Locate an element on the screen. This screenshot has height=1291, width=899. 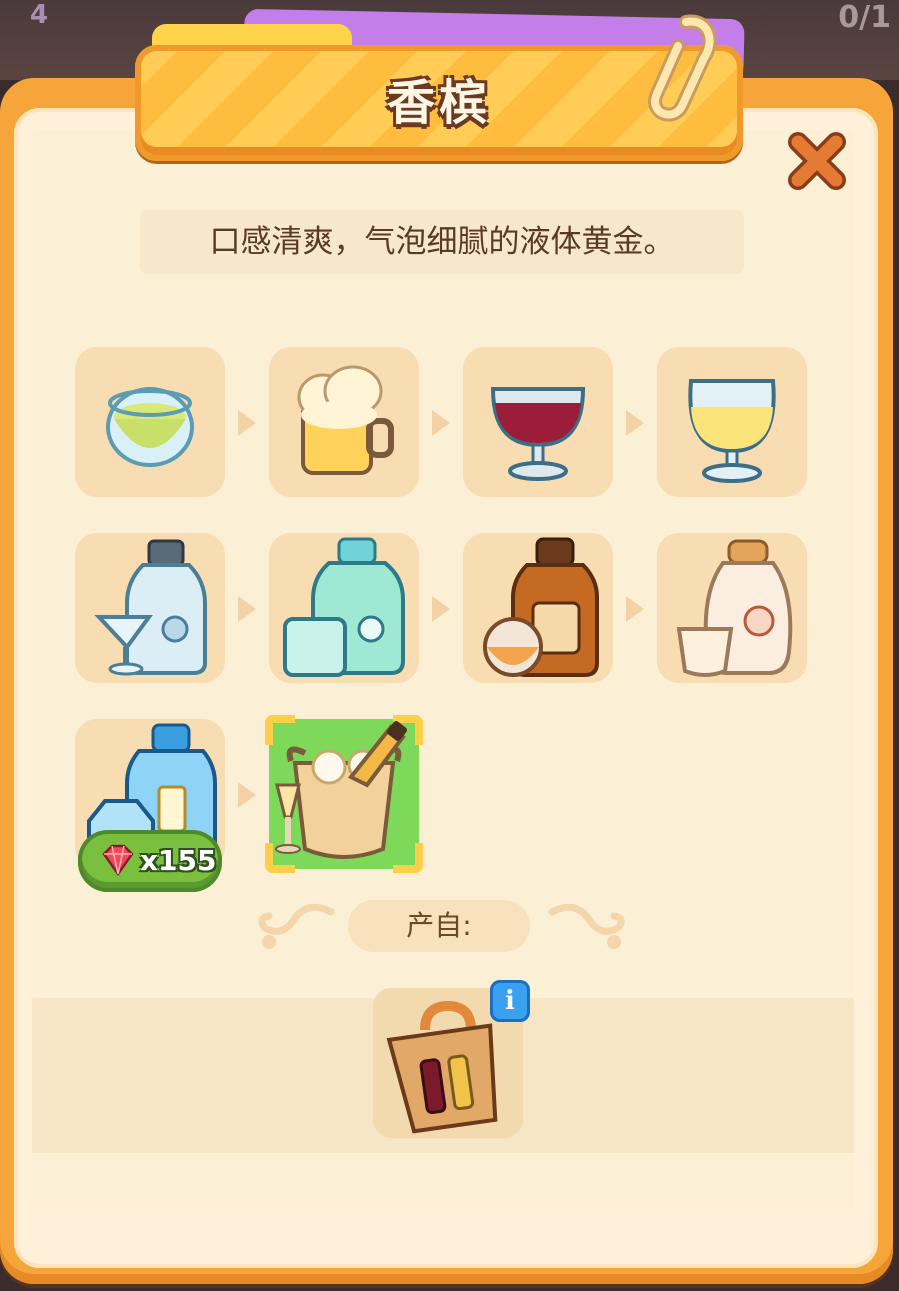
decorative-swirl-right is located at coordinates (586, 926).